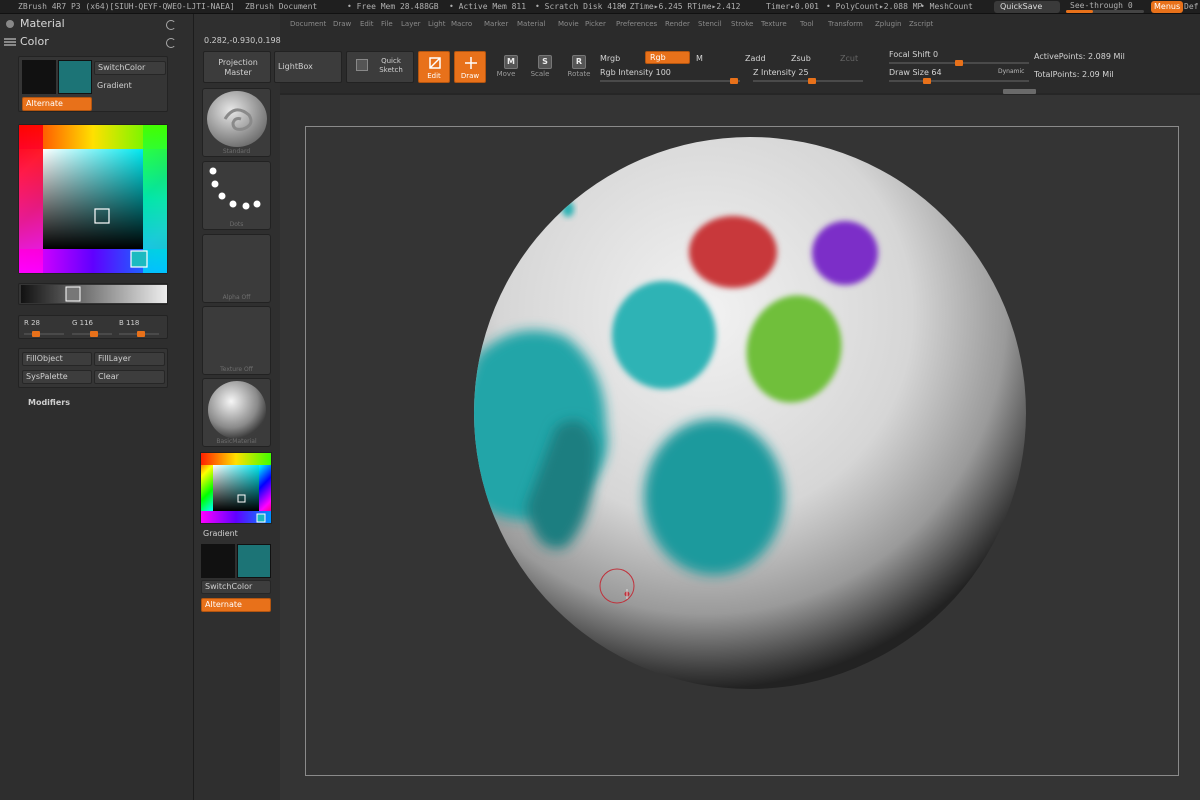 This screenshot has width=1200, height=800. What do you see at coordinates (531, 24) in the screenshot?
I see `menu-material: Material` at bounding box center [531, 24].